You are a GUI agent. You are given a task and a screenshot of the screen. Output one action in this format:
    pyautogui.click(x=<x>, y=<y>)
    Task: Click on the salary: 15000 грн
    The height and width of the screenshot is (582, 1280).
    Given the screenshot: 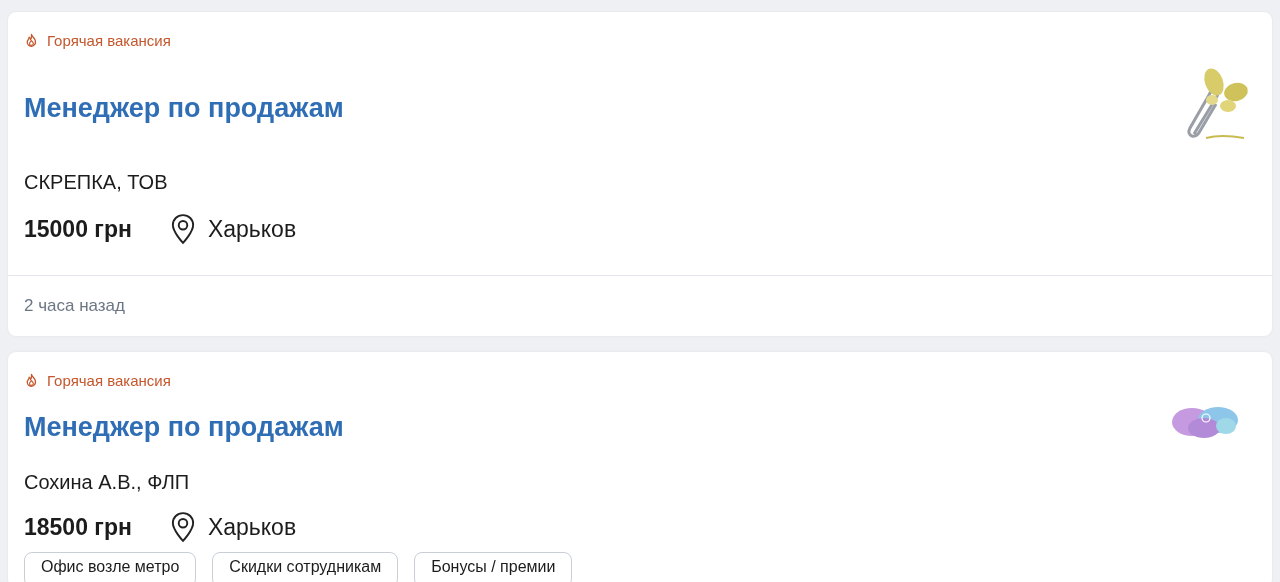 What is the action you would take?
    pyautogui.click(x=78, y=229)
    